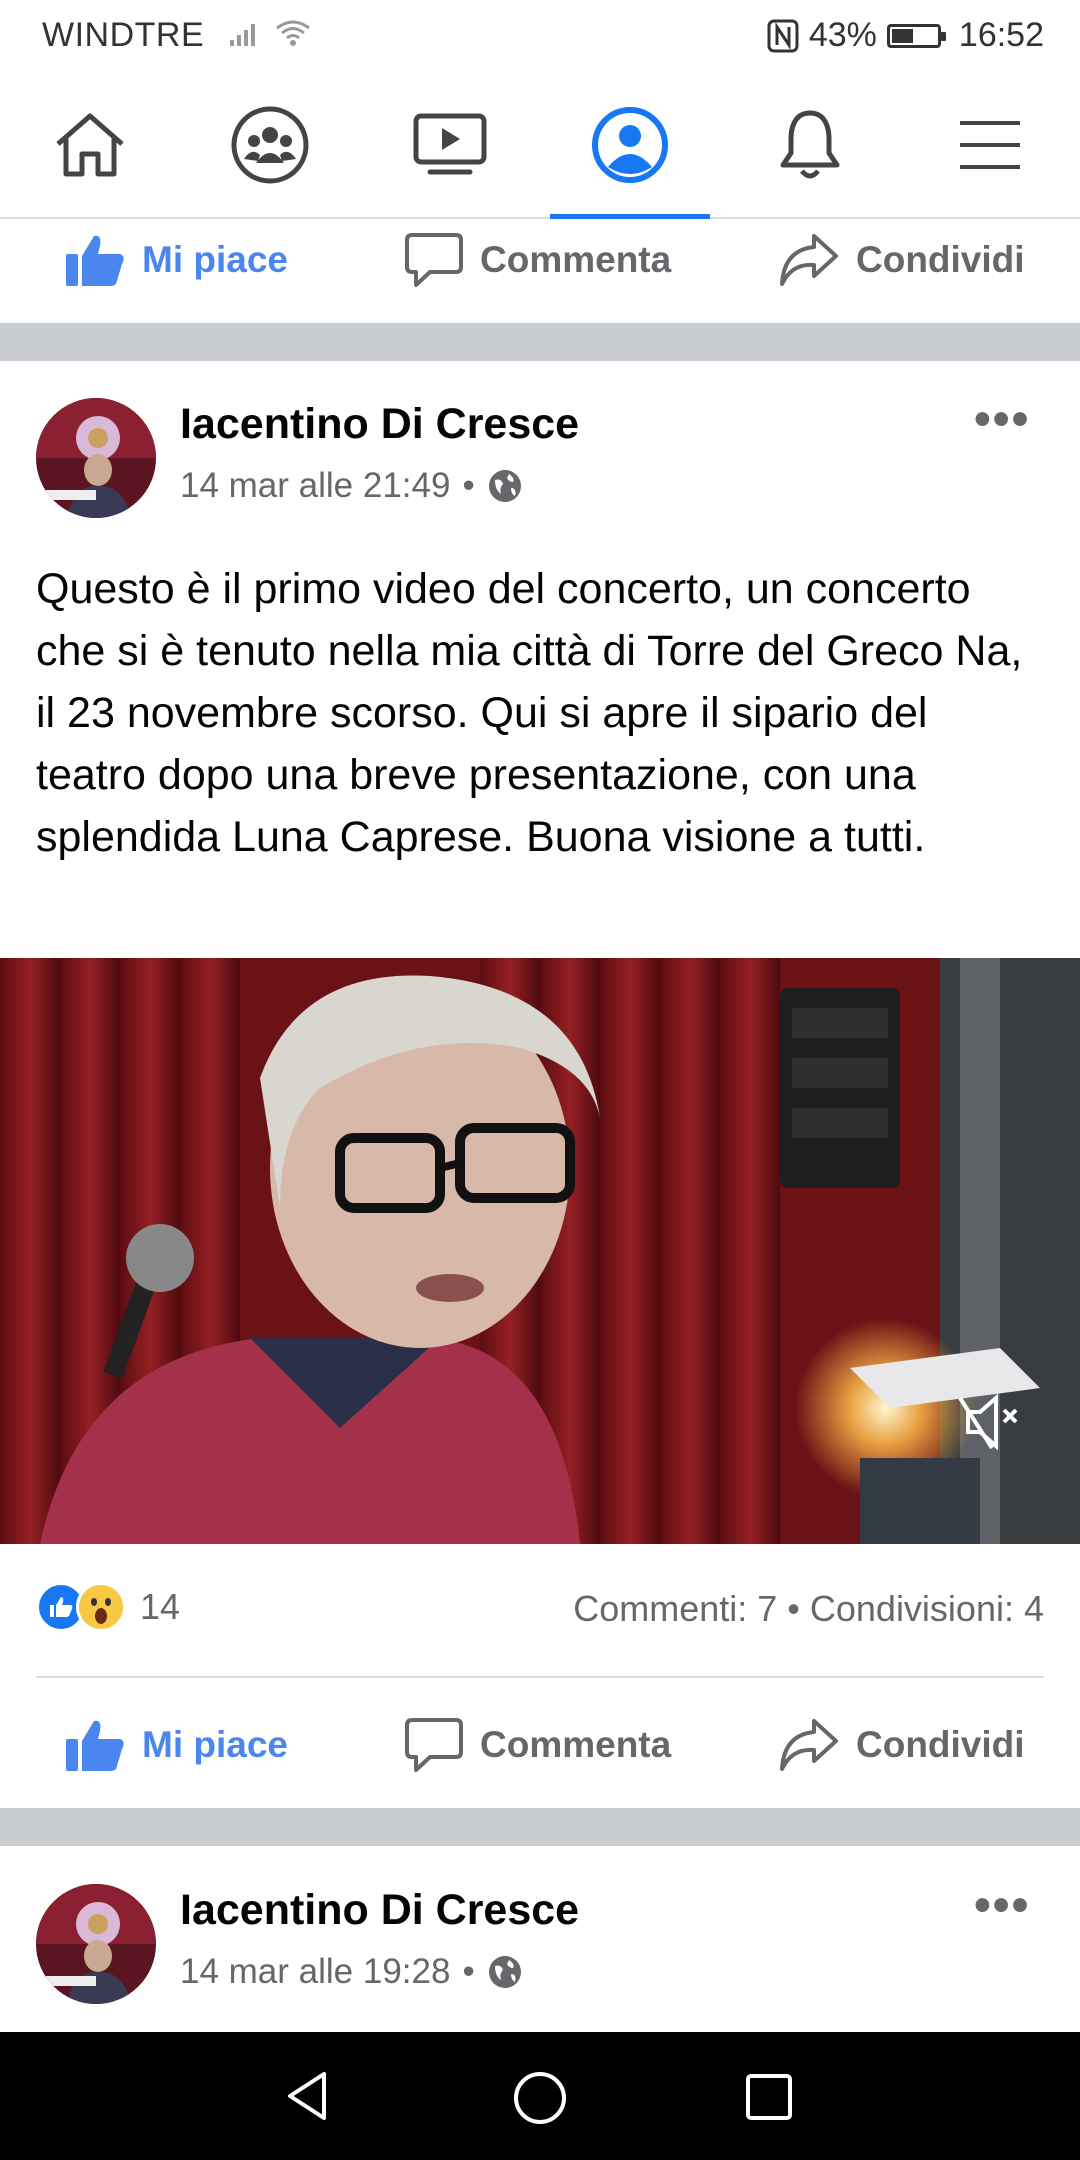  What do you see at coordinates (783, 35) in the screenshot?
I see `nfc-icon` at bounding box center [783, 35].